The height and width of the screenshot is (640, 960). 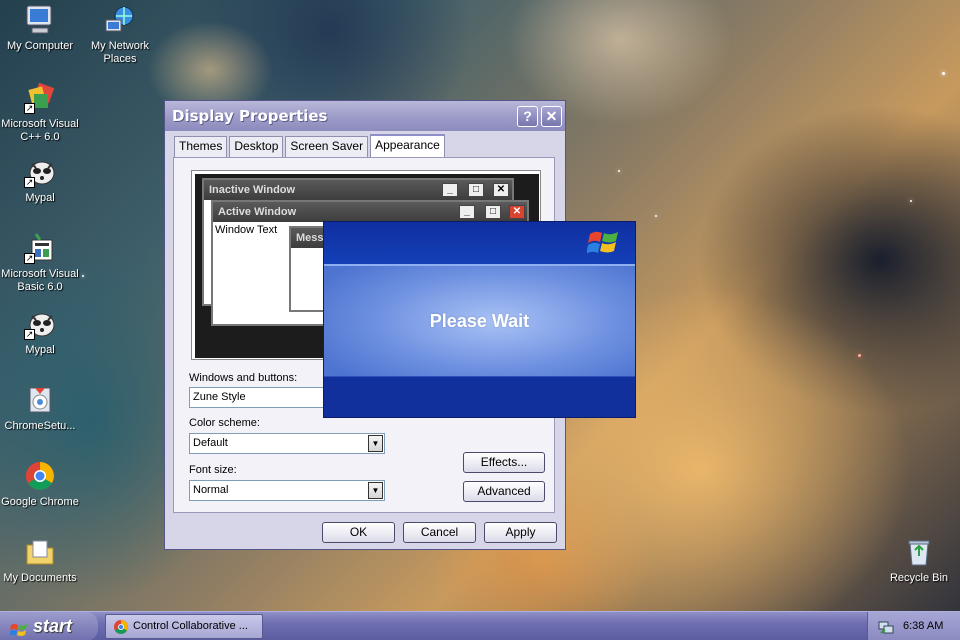 What do you see at coordinates (479, 244) in the screenshot?
I see `please-wait-header` at bounding box center [479, 244].